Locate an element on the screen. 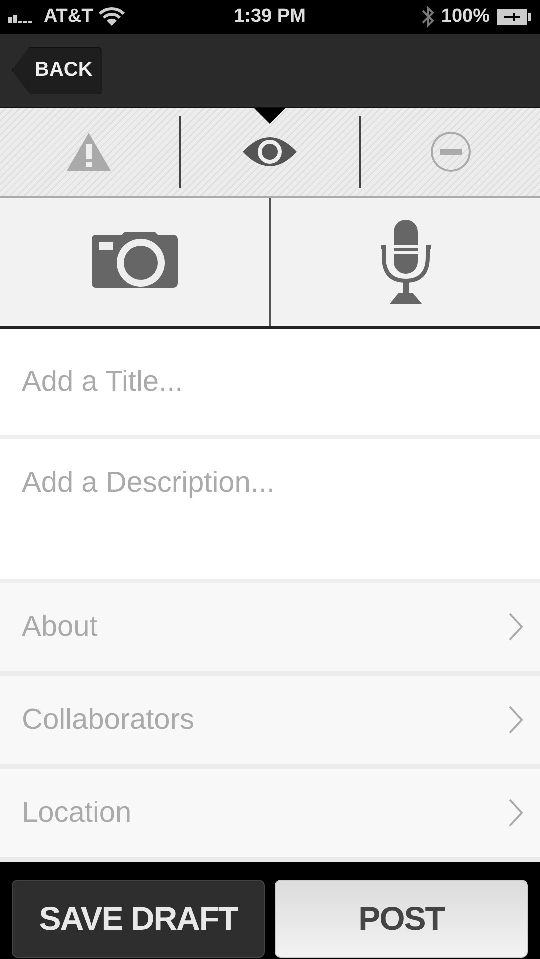  minus-circle-icon is located at coordinates (451, 152).